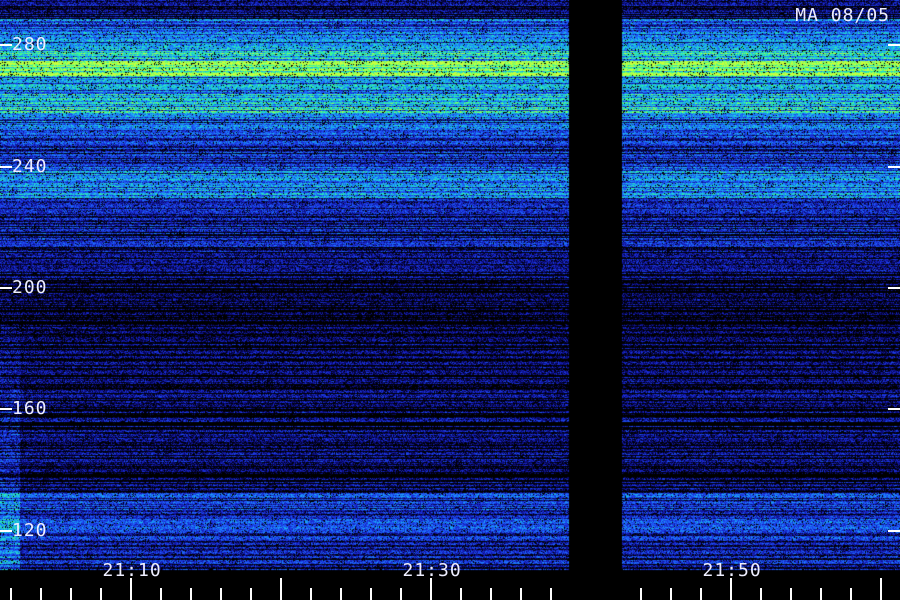  I want to click on y-tick-label: 200, so click(30, 288).